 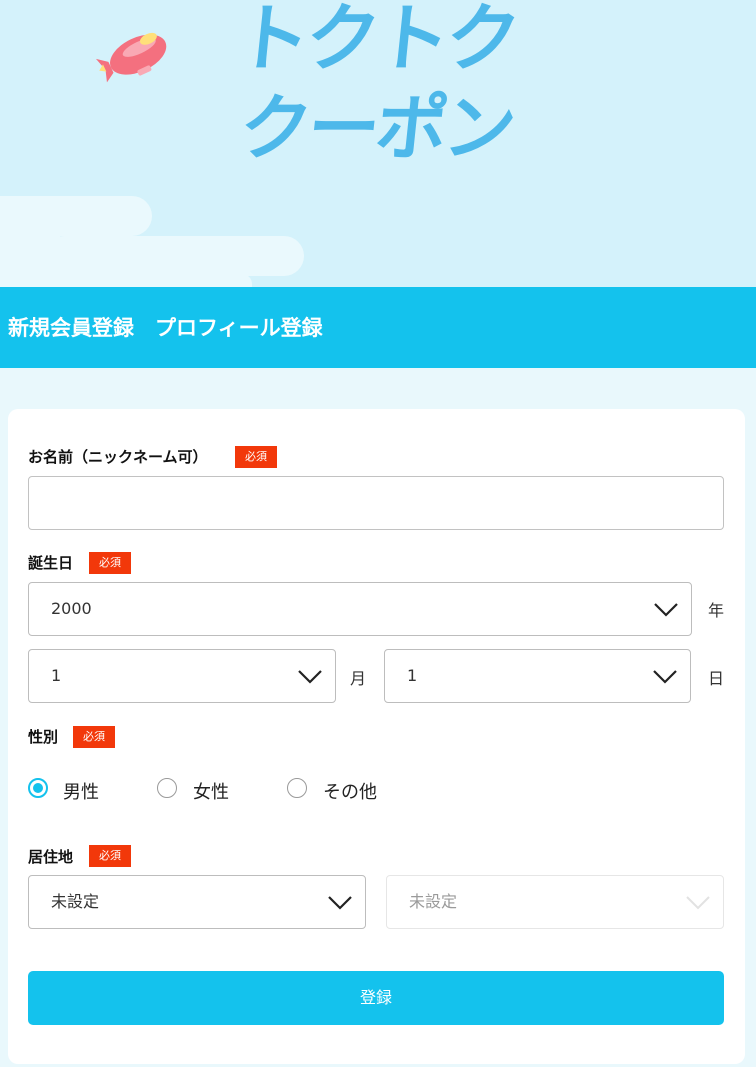 What do you see at coordinates (350, 791) in the screenshot?
I see `gender-other-label: その他` at bounding box center [350, 791].